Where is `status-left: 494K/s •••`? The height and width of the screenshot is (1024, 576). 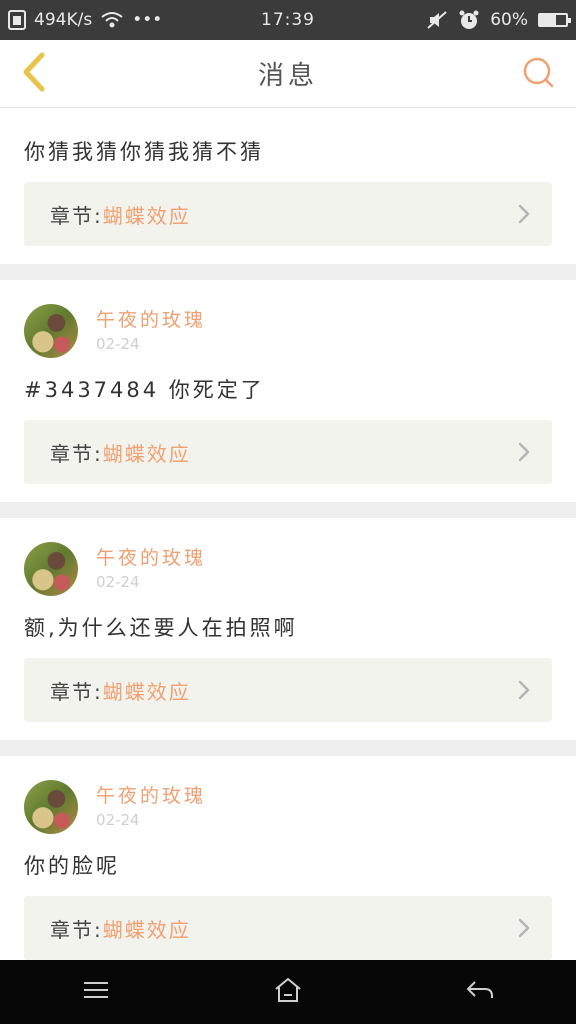
status-left: 494K/s ••• is located at coordinates (108, 20).